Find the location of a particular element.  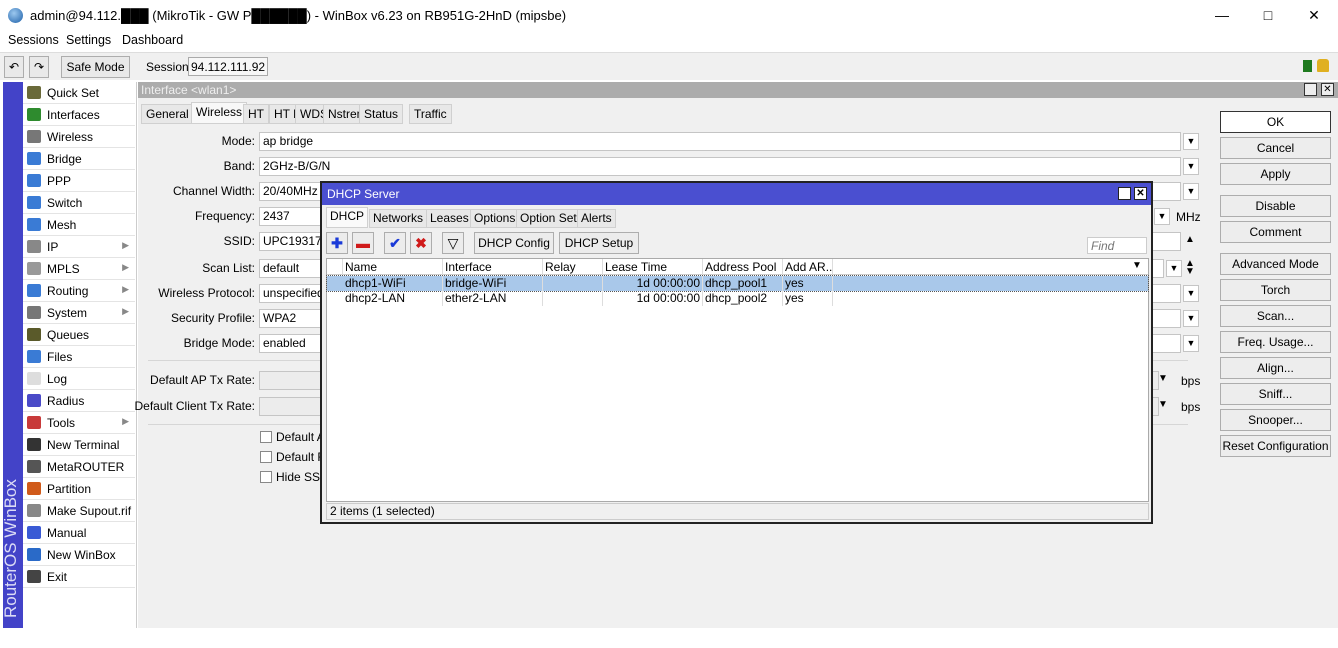

column-menu-icon: ▼ is located at coordinates (1137, 265).